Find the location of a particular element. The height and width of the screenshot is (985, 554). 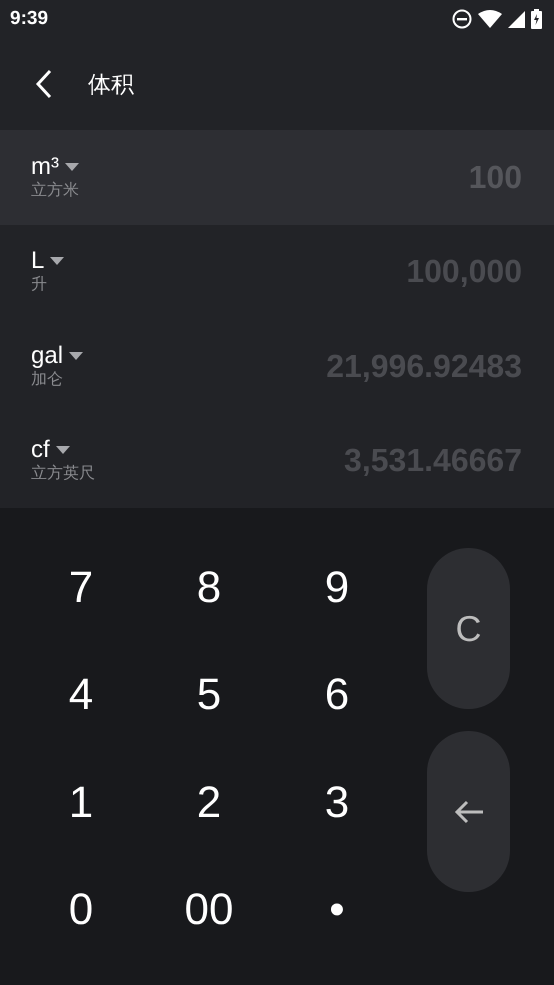

left-arrow-icon is located at coordinates (468, 811).